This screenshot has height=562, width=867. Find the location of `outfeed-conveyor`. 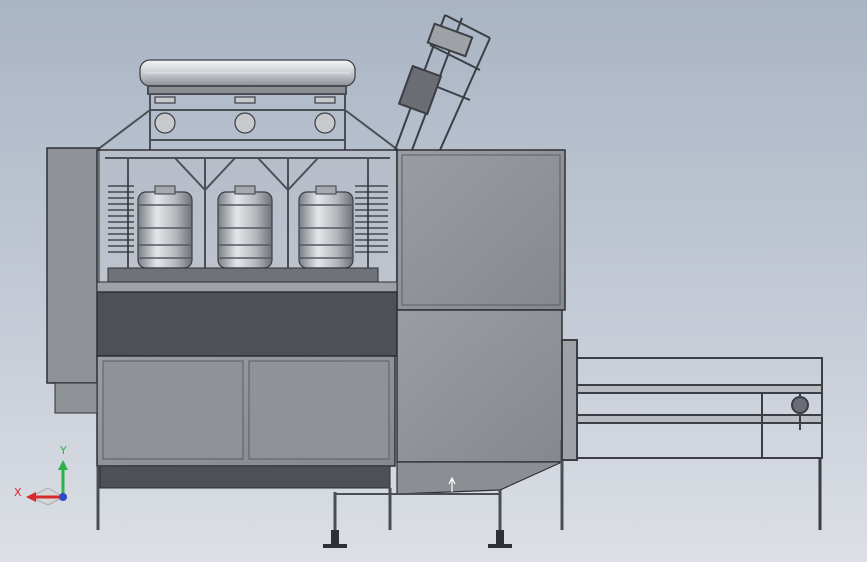

outfeed-conveyor is located at coordinates (692, 434).